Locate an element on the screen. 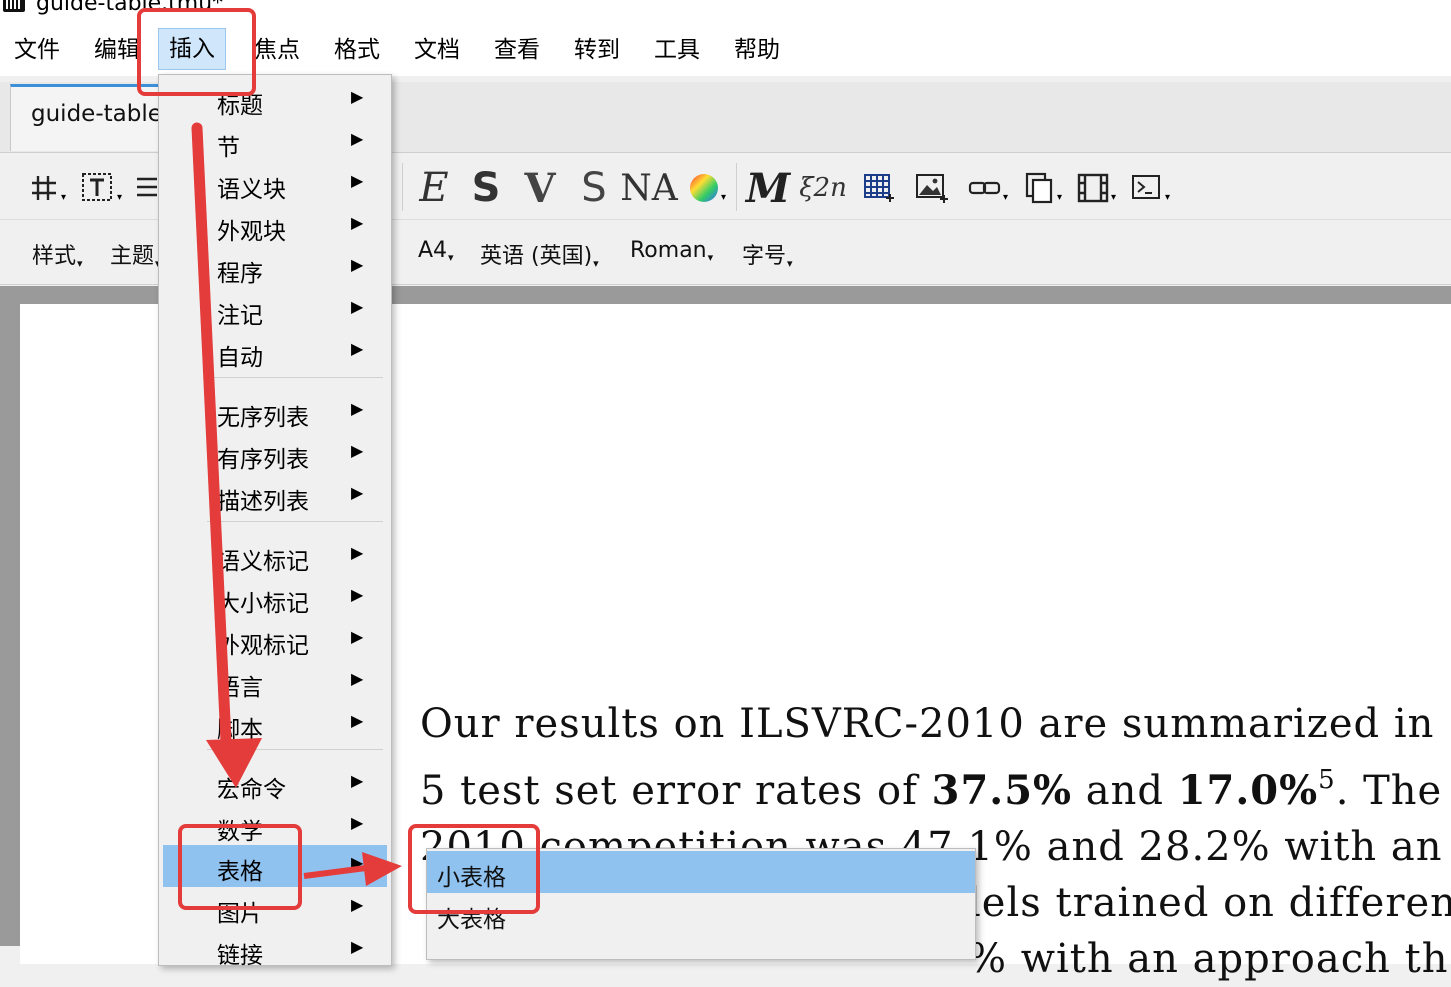 The height and width of the screenshot is (987, 1451). font-size-label: 字号 is located at coordinates (764, 256).